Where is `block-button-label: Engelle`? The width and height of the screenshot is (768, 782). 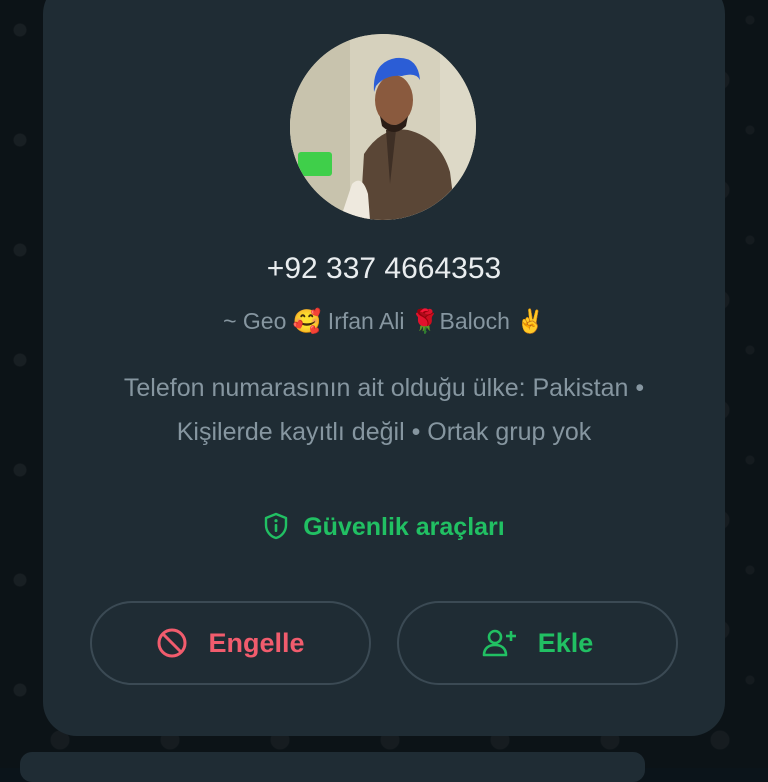
block-button-label: Engelle is located at coordinates (256, 642).